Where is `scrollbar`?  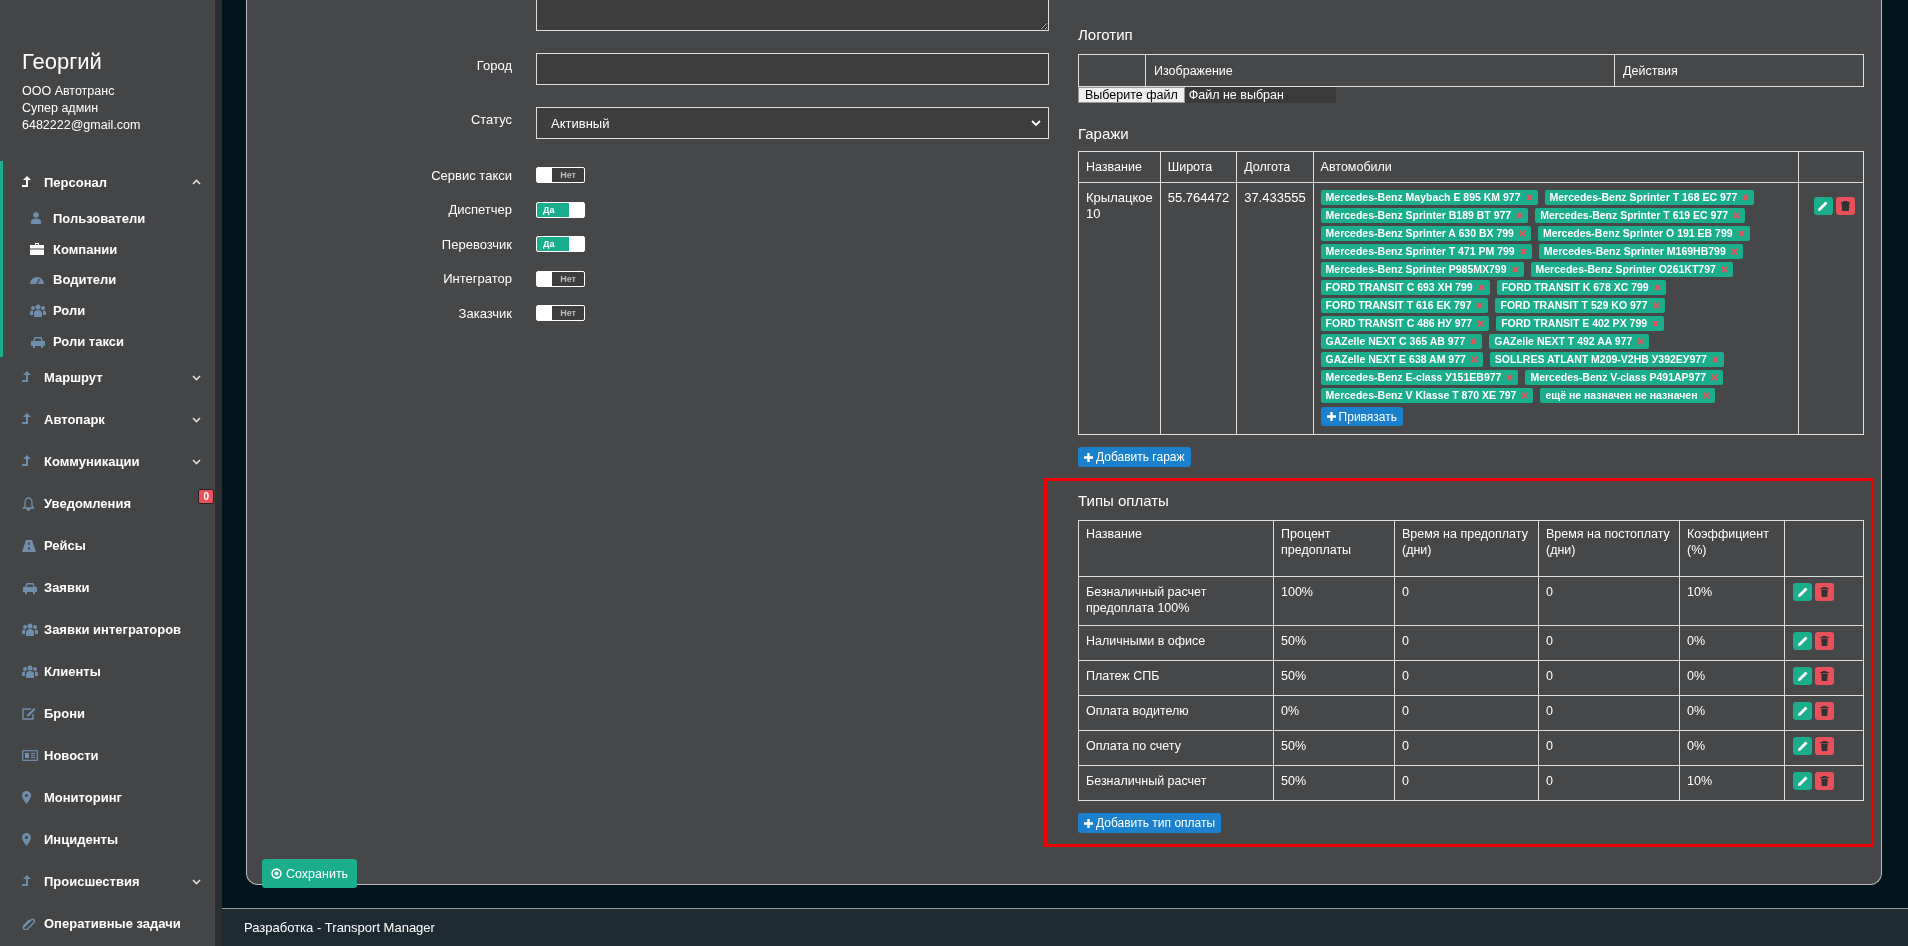 scrollbar is located at coordinates (218, 473).